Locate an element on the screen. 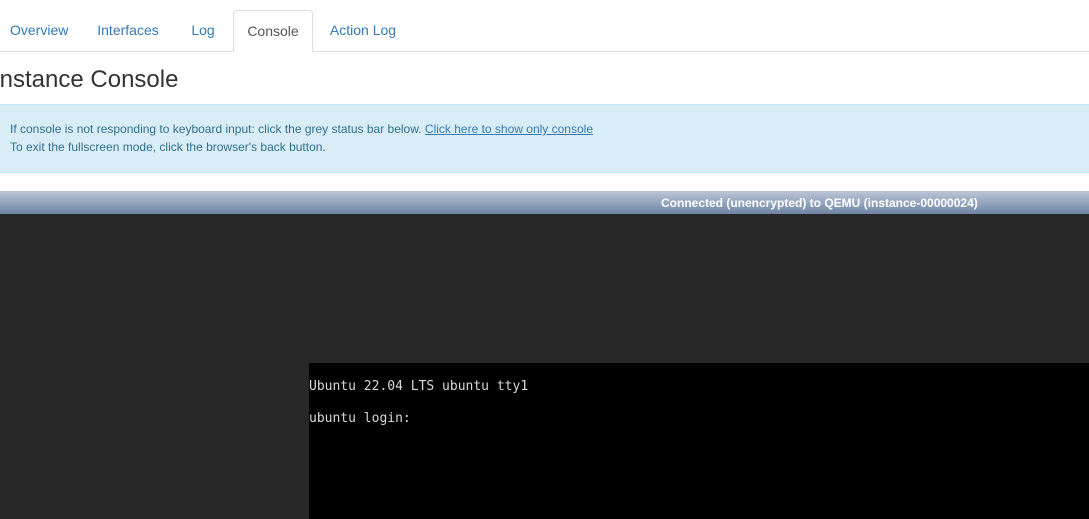 This screenshot has width=1089, height=519. show-only-console-link: Click here to show only console is located at coordinates (509, 129).